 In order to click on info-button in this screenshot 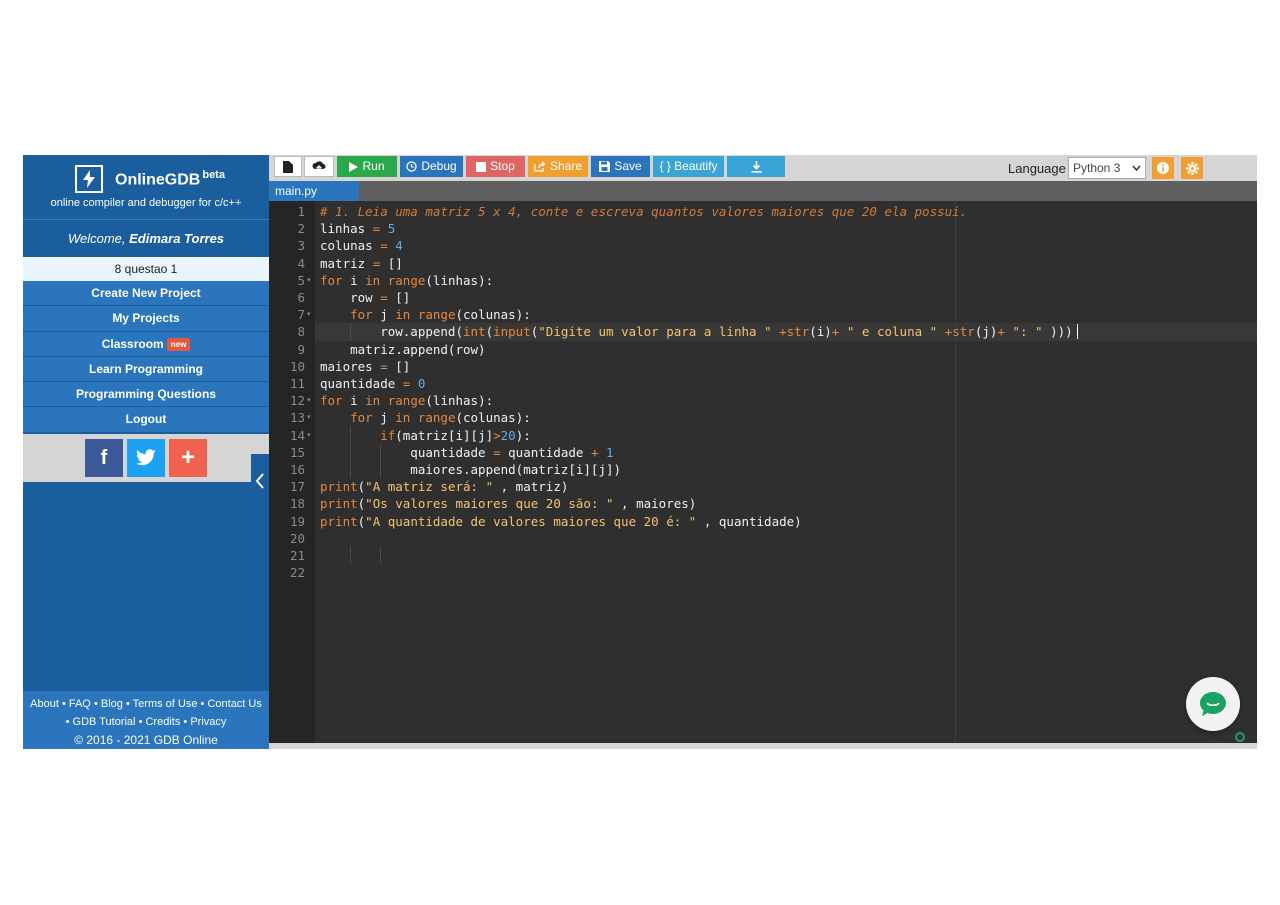, I will do `click(1163, 168)`.